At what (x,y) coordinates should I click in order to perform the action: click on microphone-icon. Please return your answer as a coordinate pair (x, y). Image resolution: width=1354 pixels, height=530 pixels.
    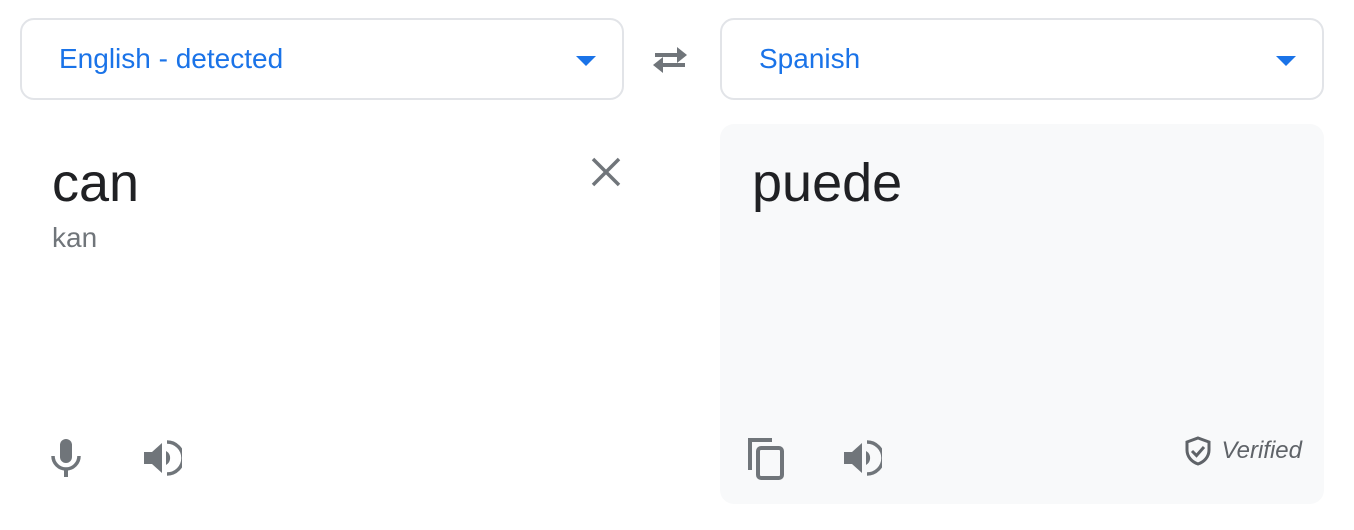
    Looking at the image, I should click on (66, 458).